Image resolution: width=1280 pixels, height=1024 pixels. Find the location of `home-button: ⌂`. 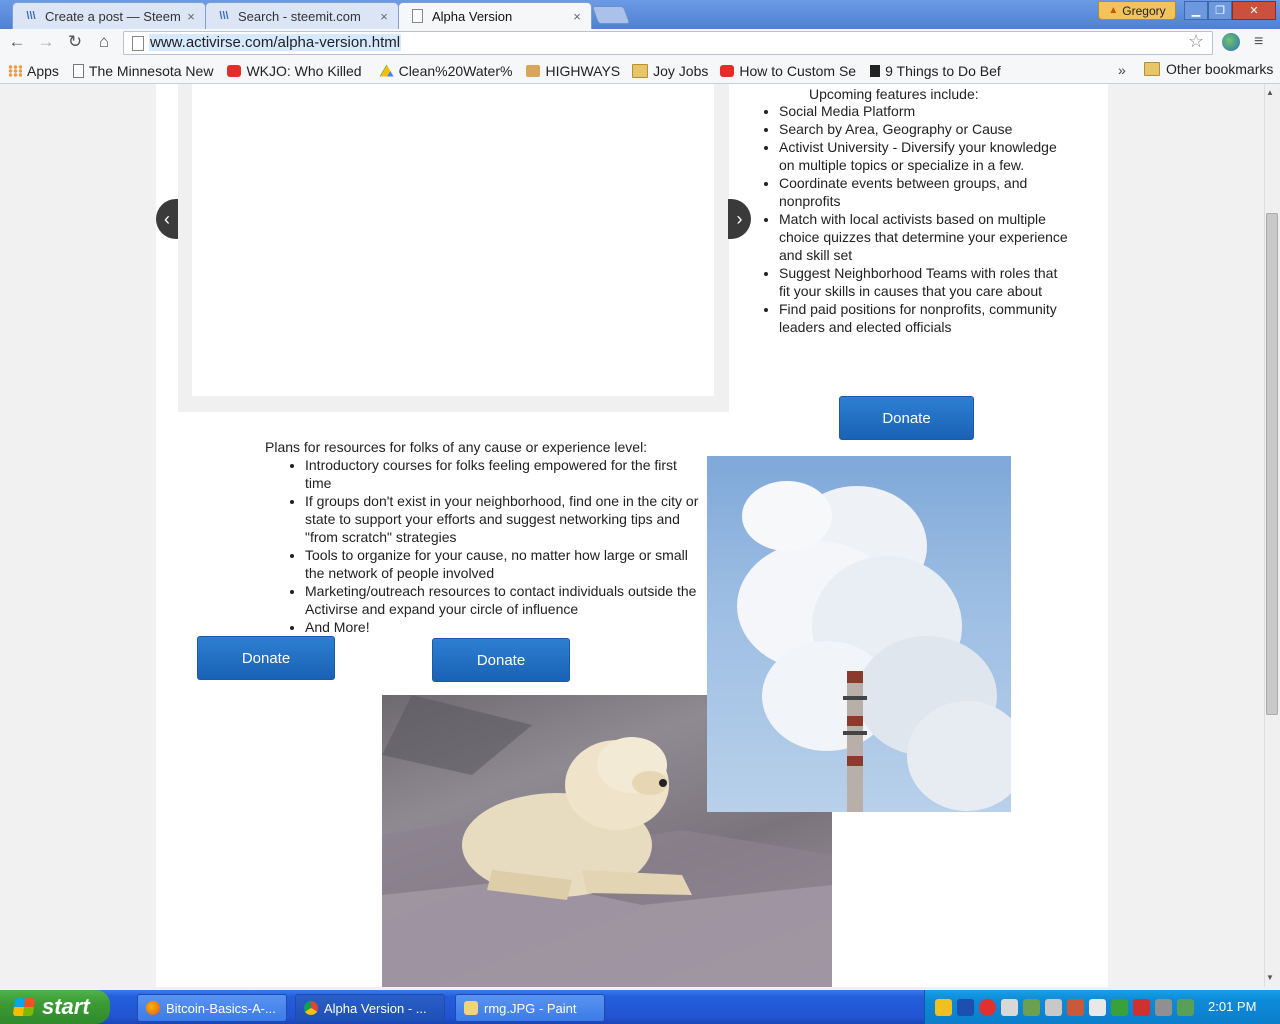

home-button: ⌂ is located at coordinates (104, 42).